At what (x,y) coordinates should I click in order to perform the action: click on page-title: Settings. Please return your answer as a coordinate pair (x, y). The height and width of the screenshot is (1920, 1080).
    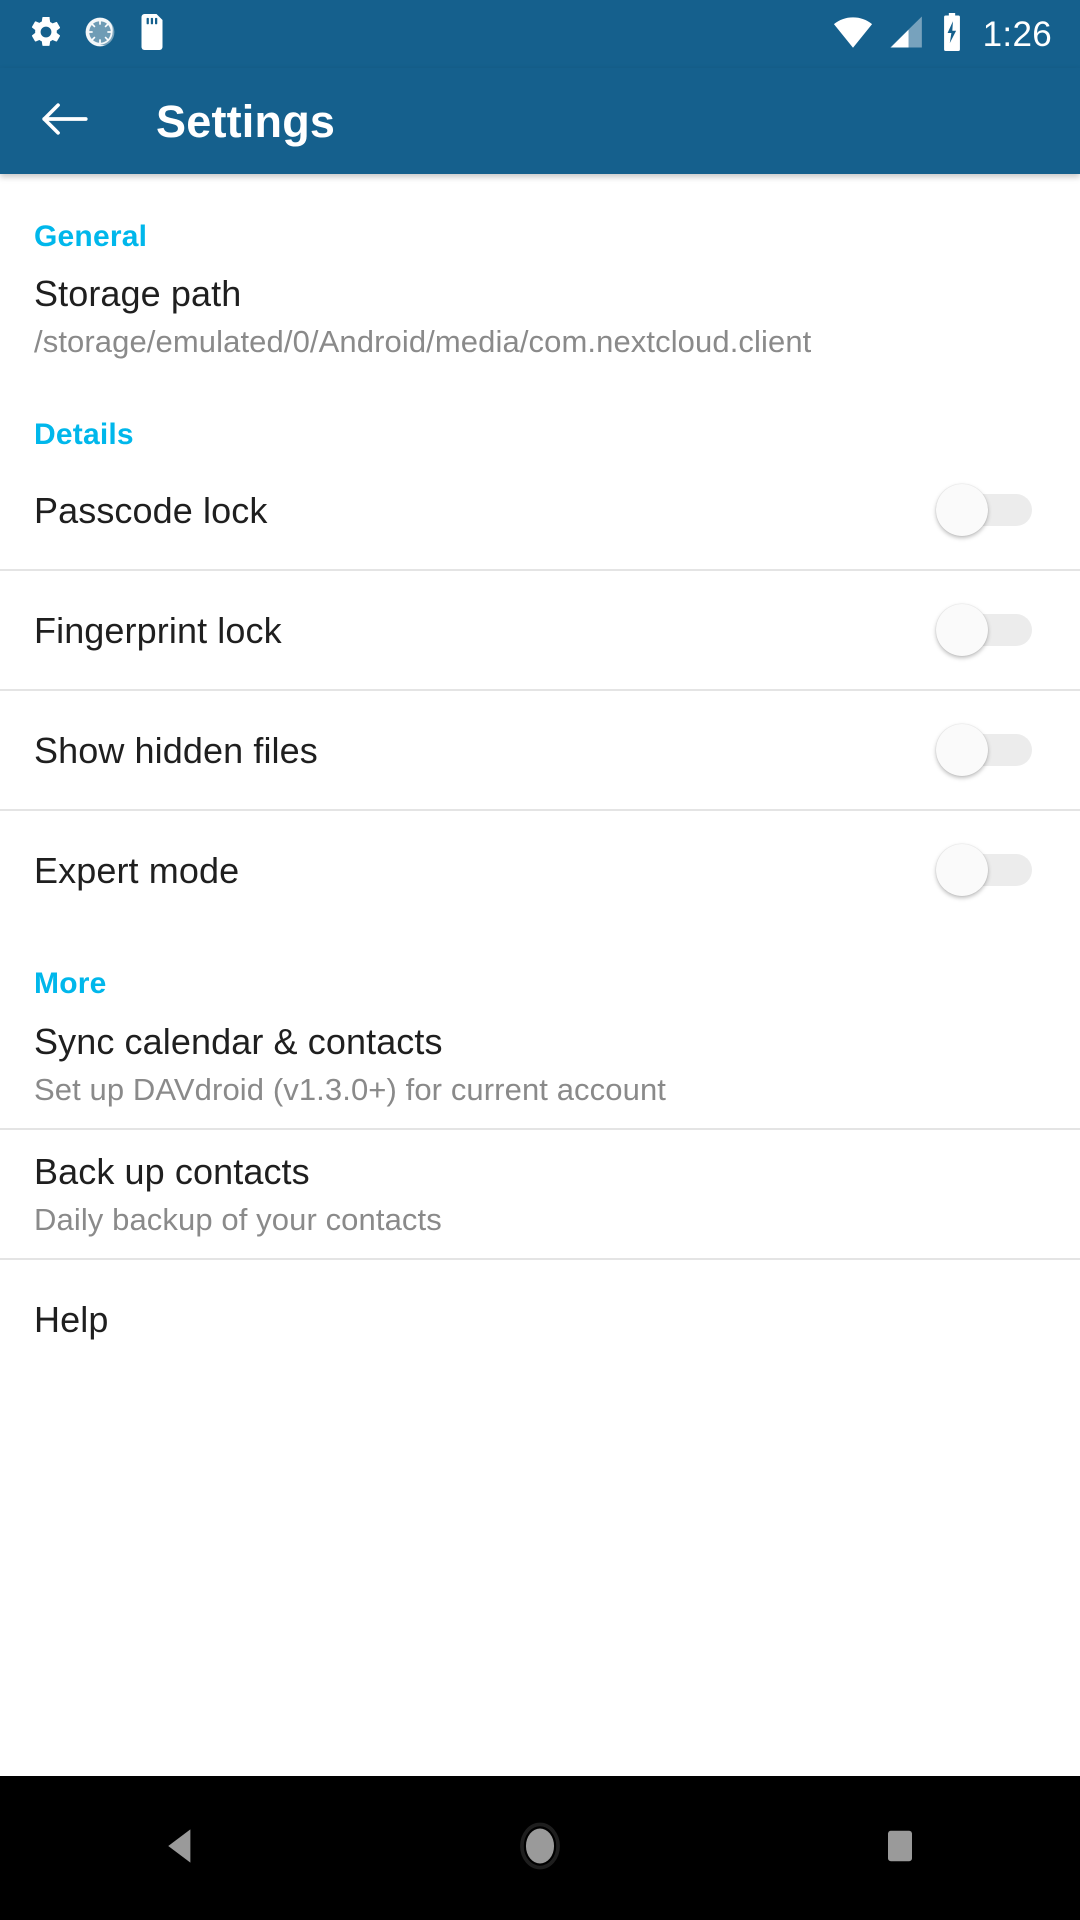
    Looking at the image, I should click on (246, 121).